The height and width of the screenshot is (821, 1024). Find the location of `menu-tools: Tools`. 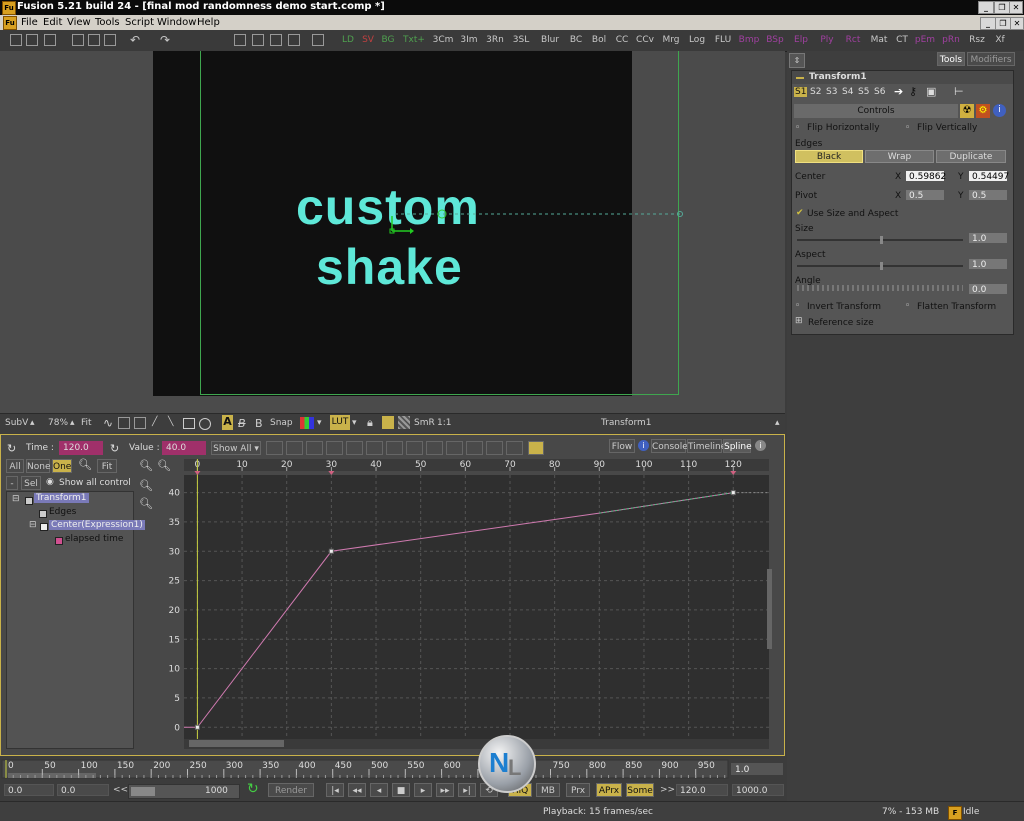

menu-tools: Tools is located at coordinates (107, 22).